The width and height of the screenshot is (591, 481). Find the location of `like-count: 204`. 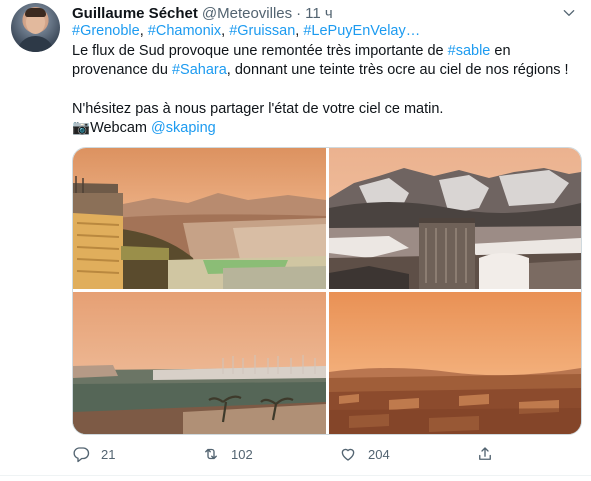

like-count: 204 is located at coordinates (379, 454).